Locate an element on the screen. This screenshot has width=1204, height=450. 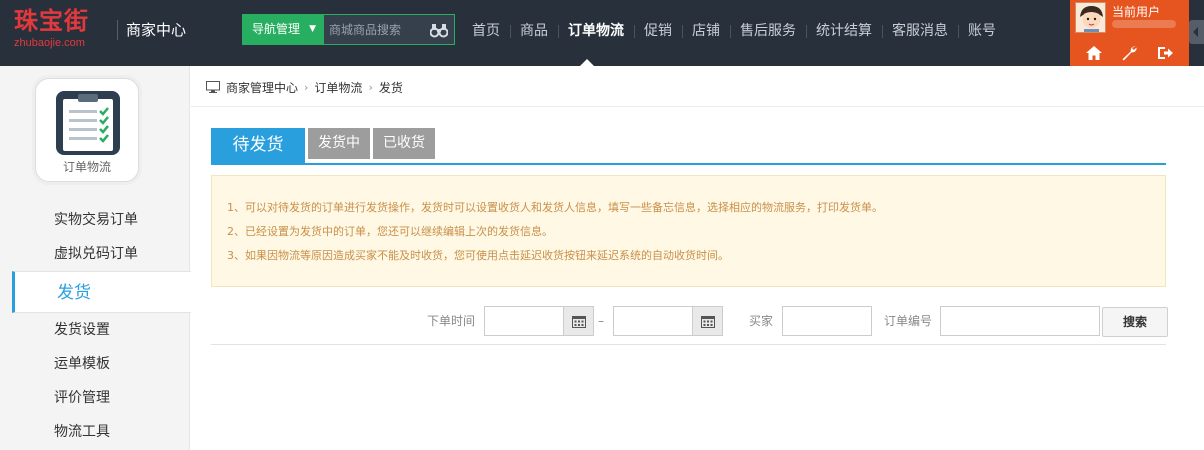
search-button: 搜索 is located at coordinates (1135, 322).